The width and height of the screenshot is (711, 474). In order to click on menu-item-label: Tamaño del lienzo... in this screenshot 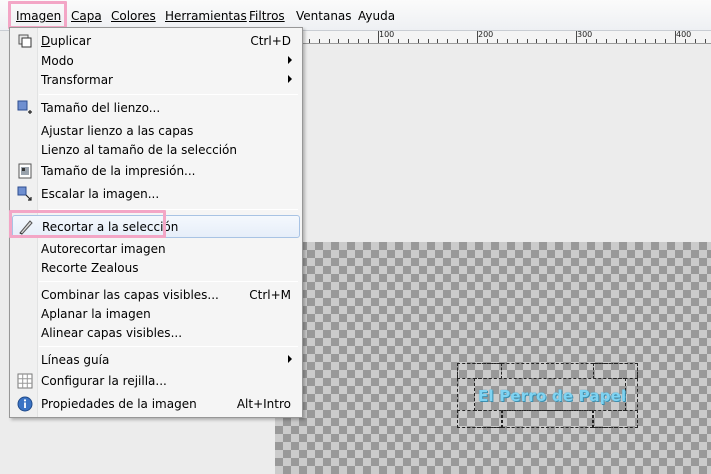, I will do `click(101, 108)`.